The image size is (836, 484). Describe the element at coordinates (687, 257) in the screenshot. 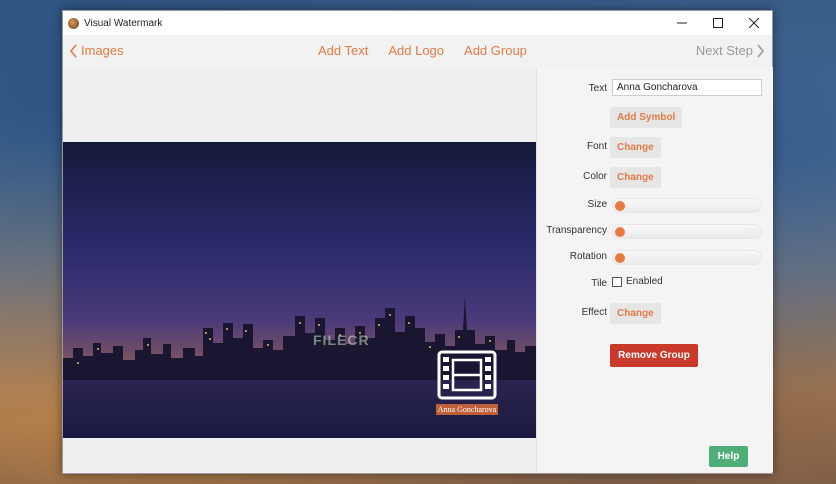

I see `rotation-slider: 0°` at that location.